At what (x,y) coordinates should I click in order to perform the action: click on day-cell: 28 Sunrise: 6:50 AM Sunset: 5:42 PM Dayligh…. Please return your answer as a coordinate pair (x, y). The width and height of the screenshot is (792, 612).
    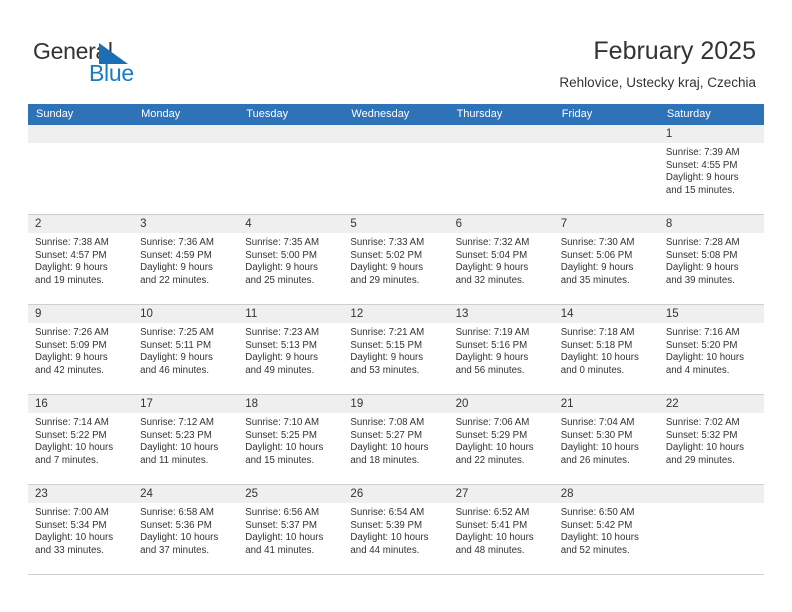
    Looking at the image, I should click on (606, 529).